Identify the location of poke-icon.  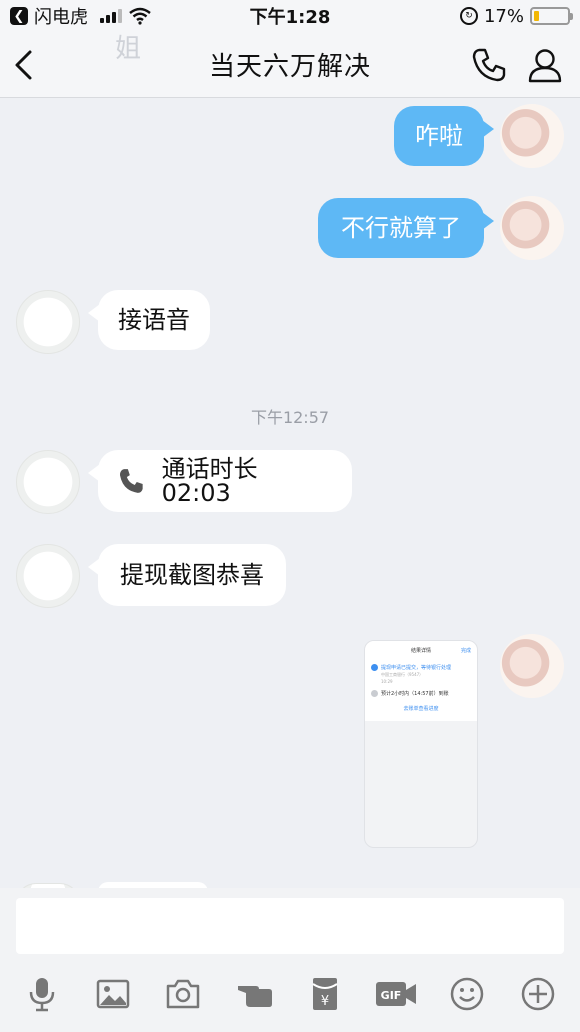
(255, 996).